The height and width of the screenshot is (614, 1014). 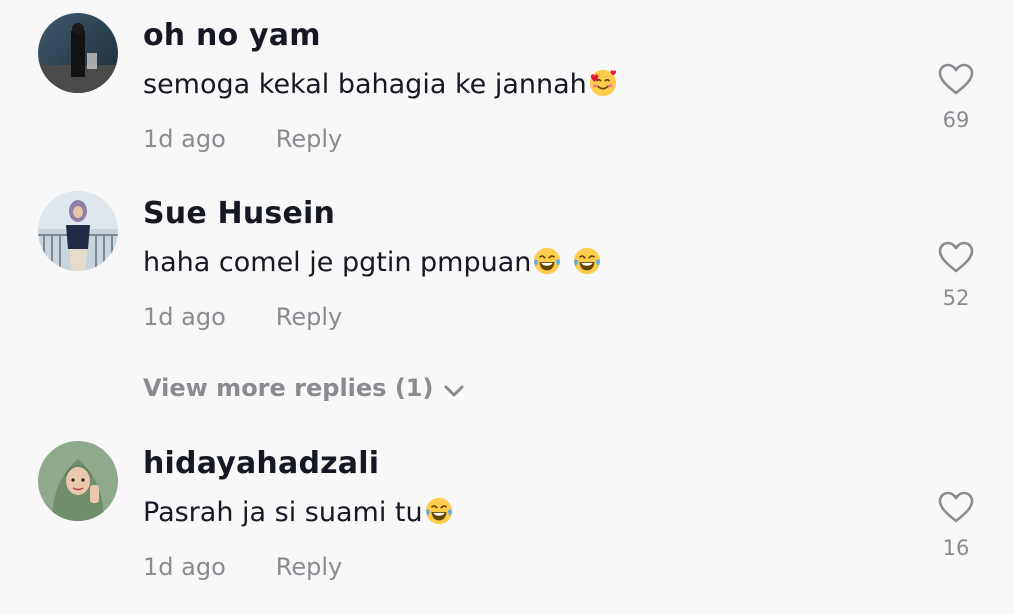 I want to click on like-control: 16, so click(x=956, y=525).